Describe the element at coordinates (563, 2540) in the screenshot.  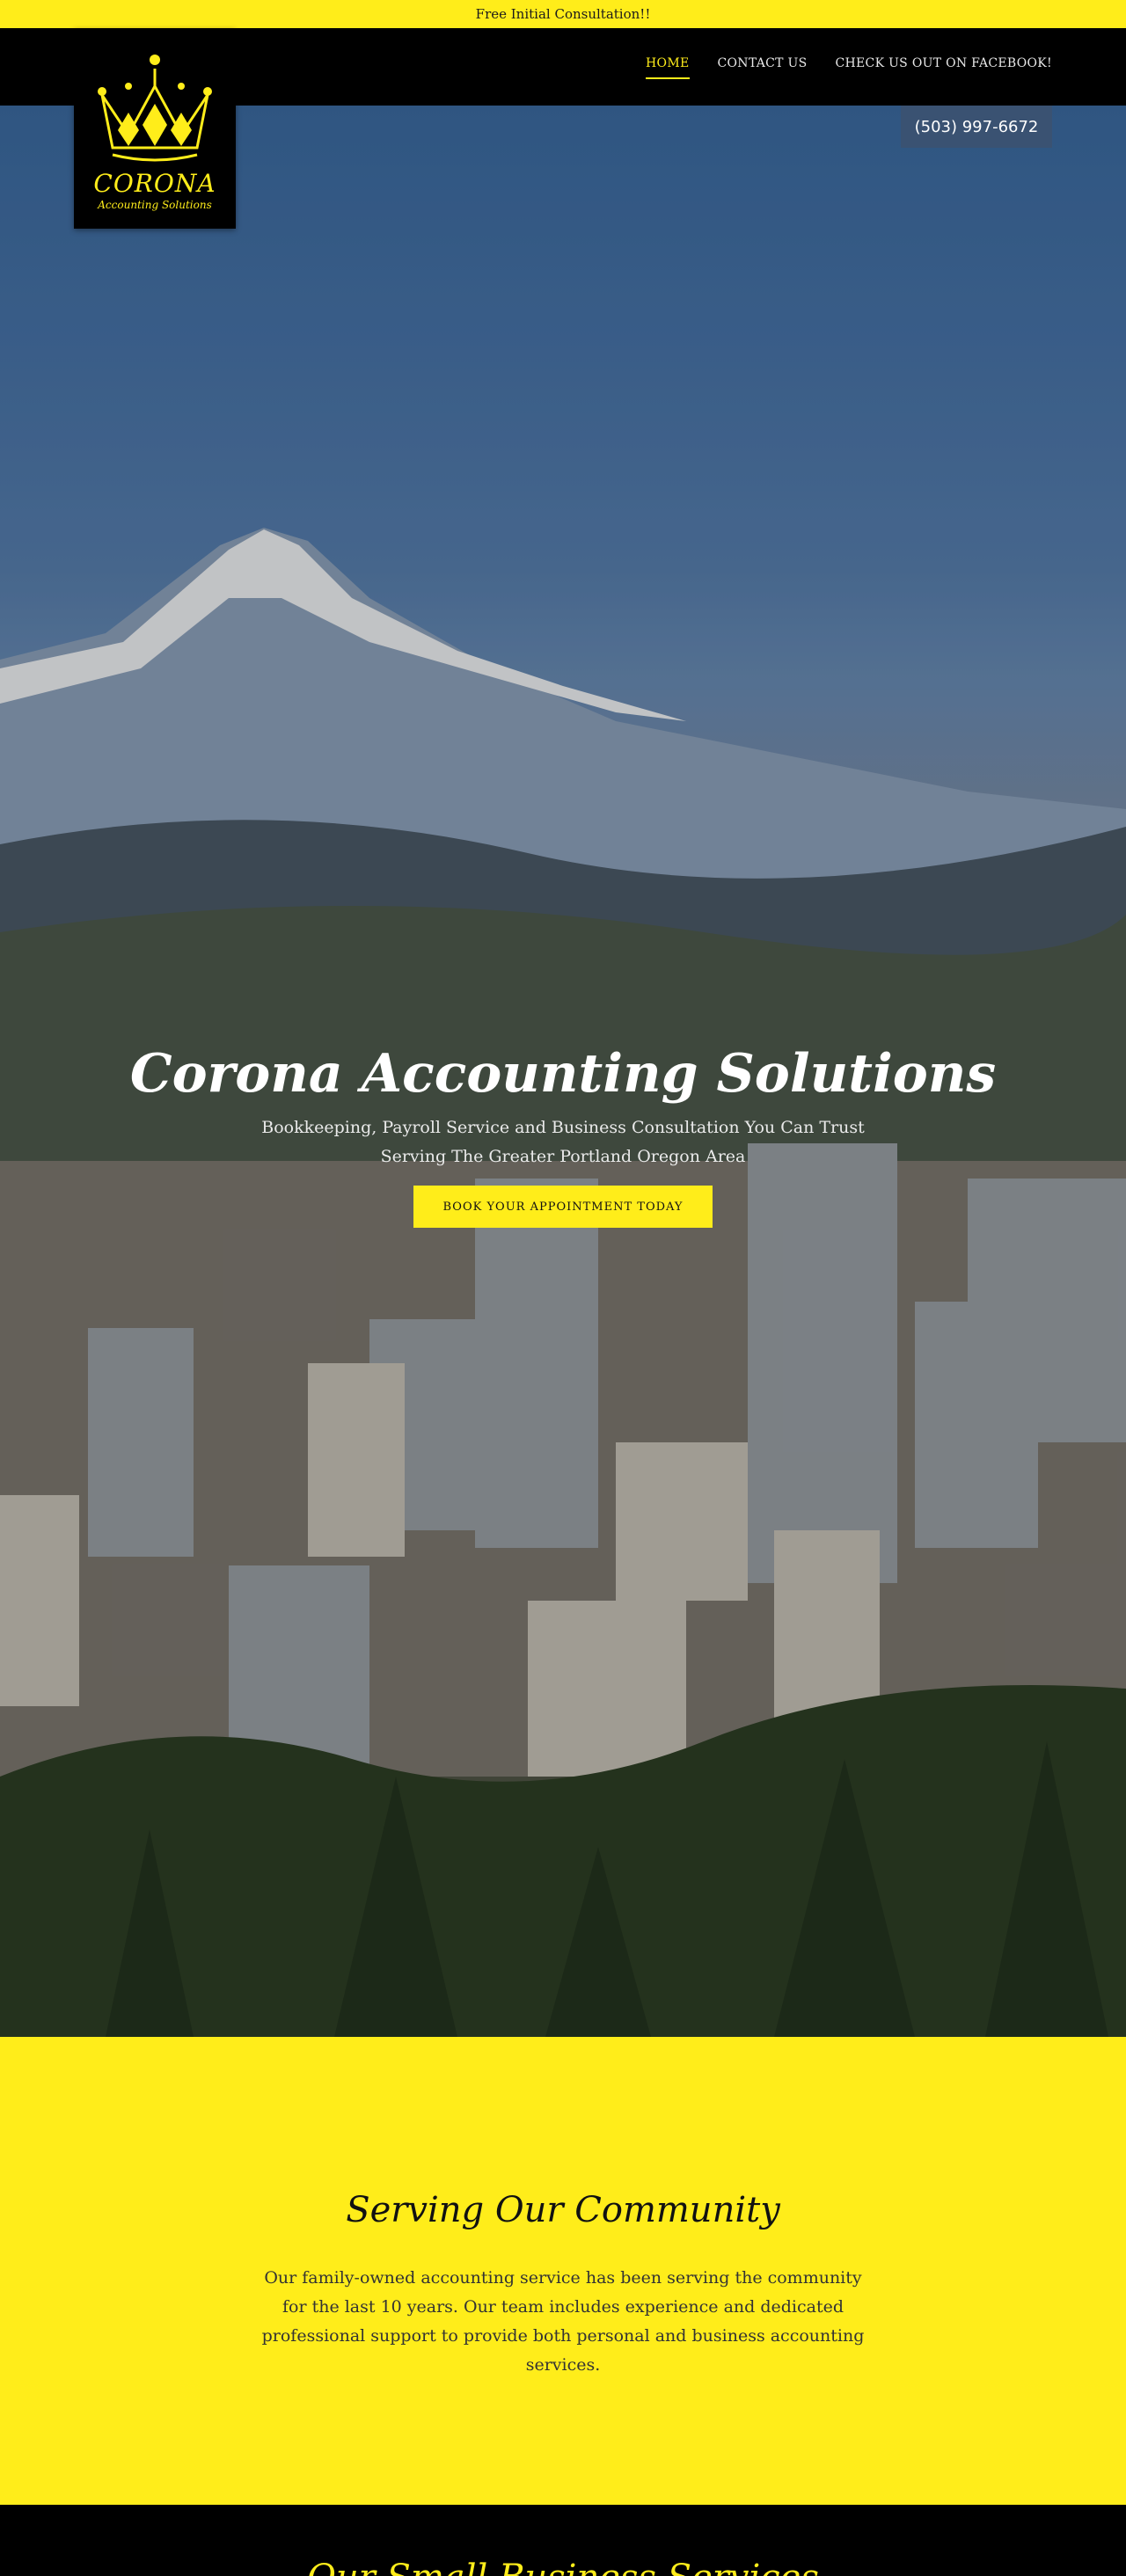
I see `services-section: Our Small Business Services` at that location.